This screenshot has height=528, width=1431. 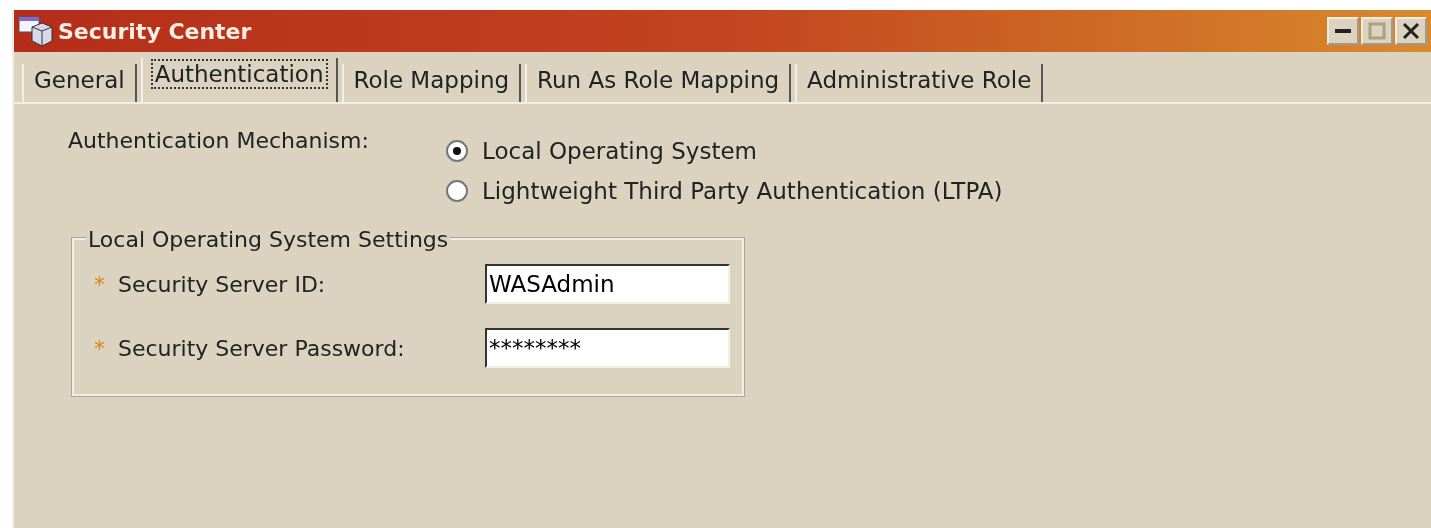 I want to click on tab: Authentication, so click(x=239, y=80).